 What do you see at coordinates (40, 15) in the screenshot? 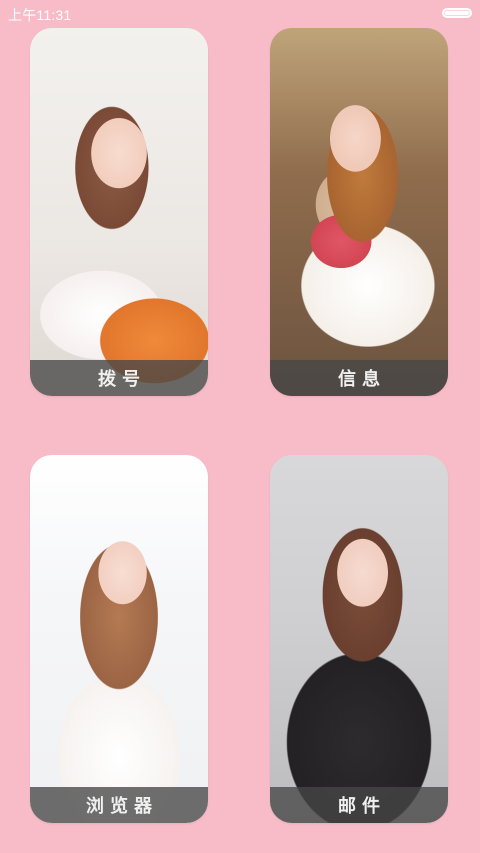
I see `status-time: 上午11:31` at bounding box center [40, 15].